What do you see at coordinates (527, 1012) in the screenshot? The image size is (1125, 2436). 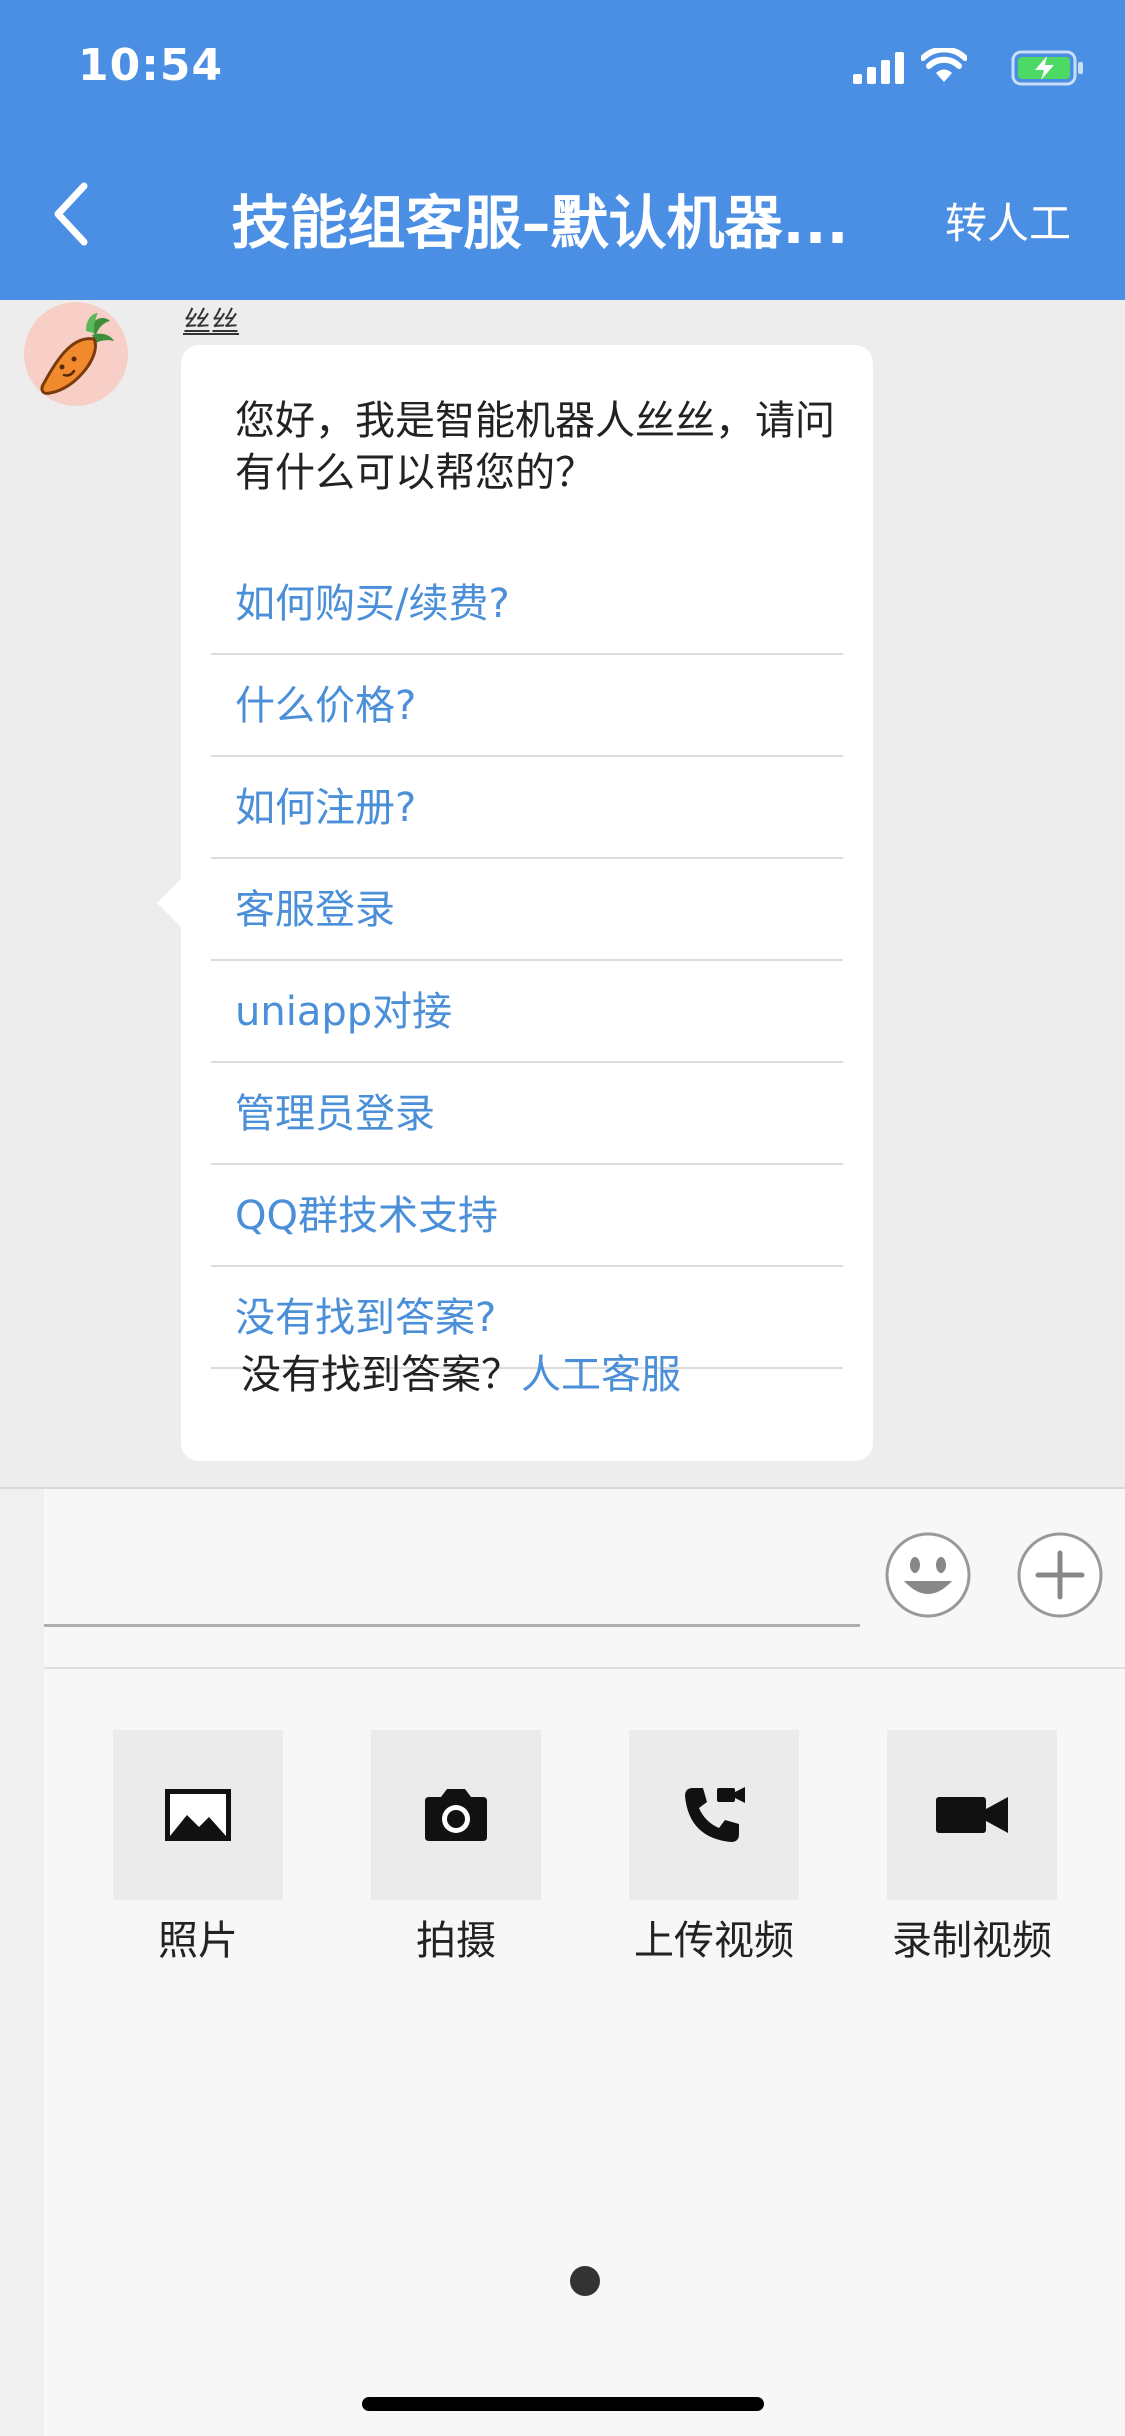 I see `faq-link-uniapp: uniapp对接` at bounding box center [527, 1012].